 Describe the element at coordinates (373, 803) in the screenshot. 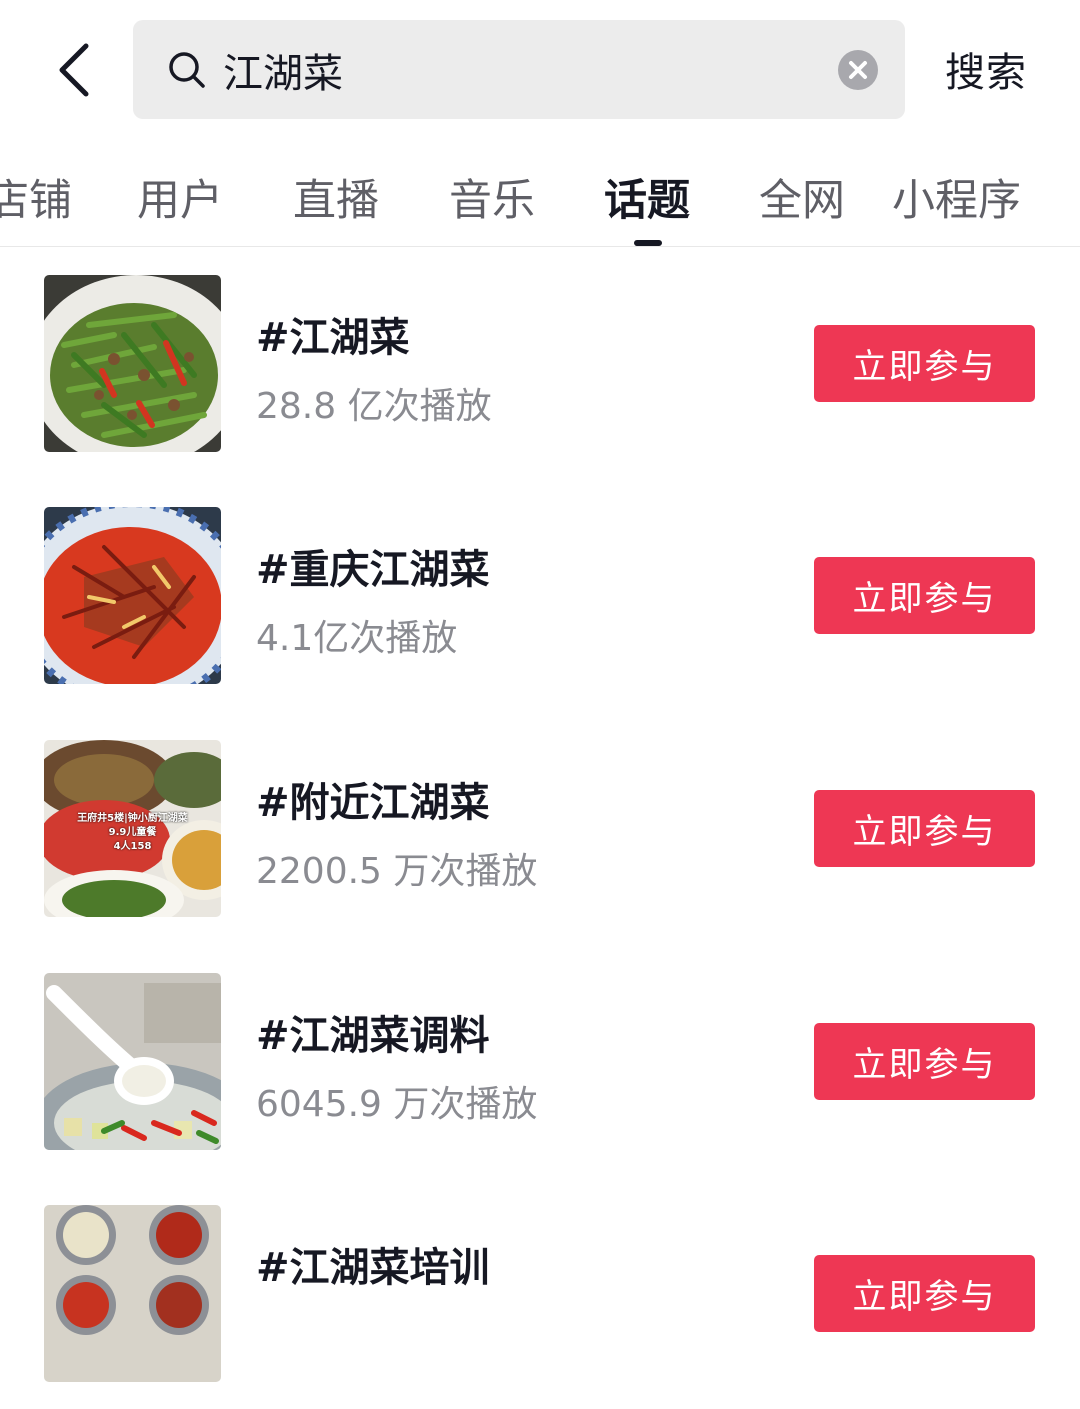

I see `topic-title: #附近江湖菜` at that location.